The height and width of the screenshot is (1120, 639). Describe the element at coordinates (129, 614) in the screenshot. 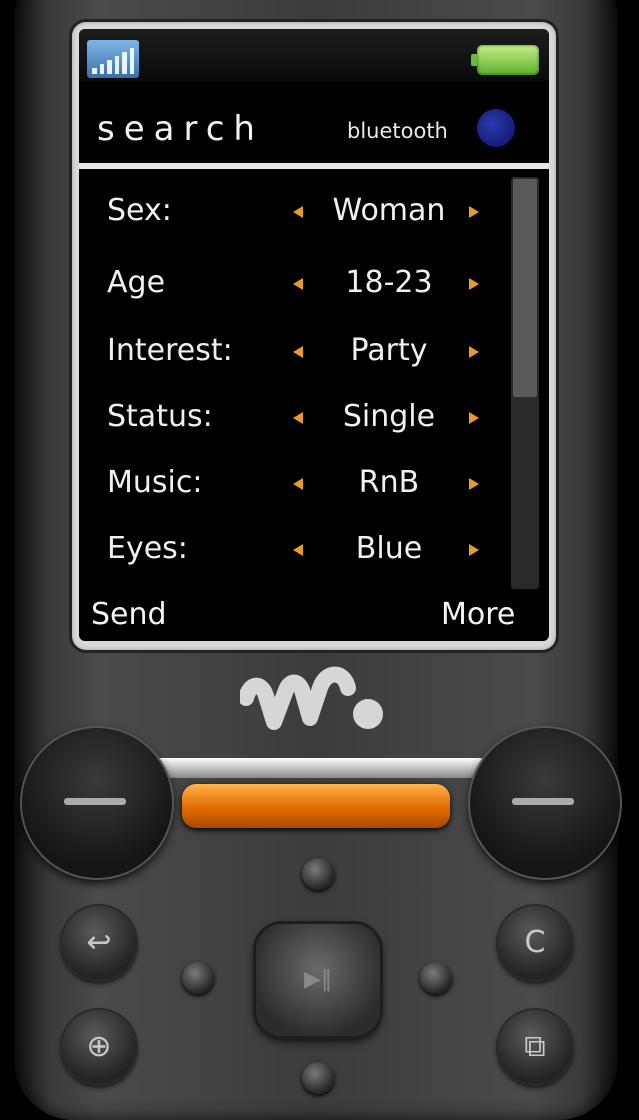

I see `send-softkey: Send` at that location.